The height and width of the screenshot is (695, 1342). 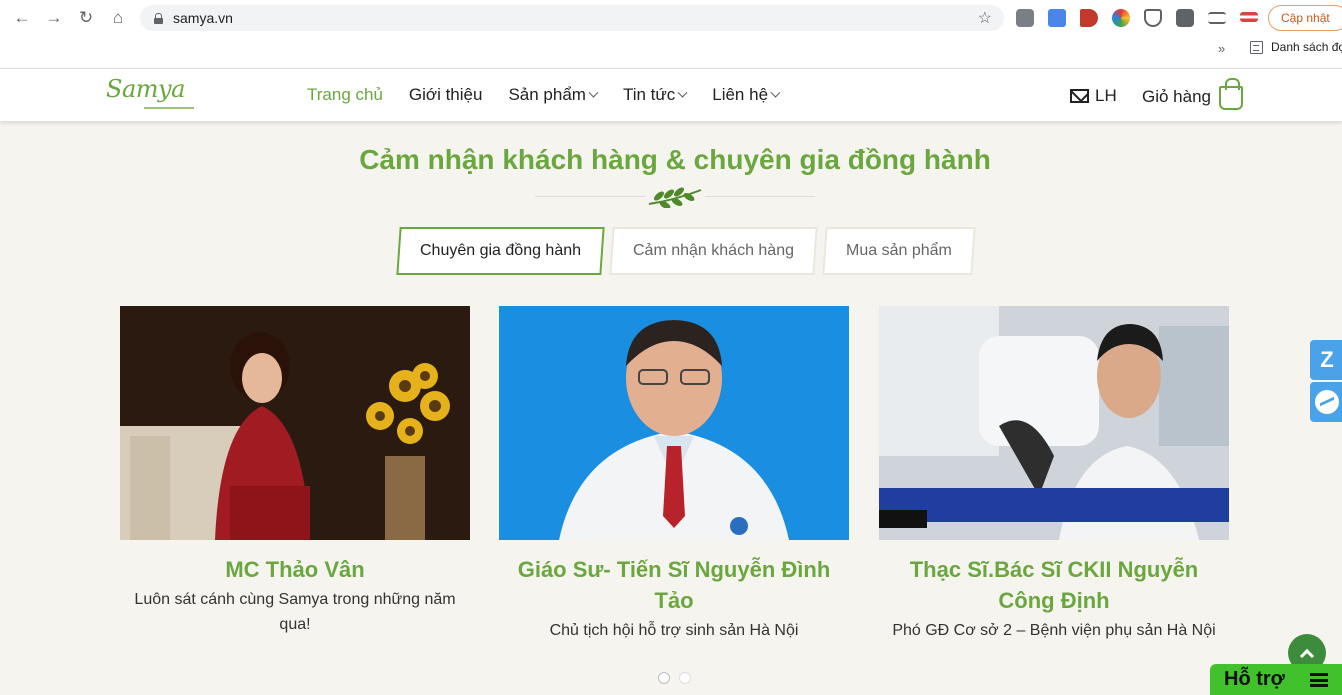 I want to click on bookmark-star-icon: ☆, so click(x=985, y=18).